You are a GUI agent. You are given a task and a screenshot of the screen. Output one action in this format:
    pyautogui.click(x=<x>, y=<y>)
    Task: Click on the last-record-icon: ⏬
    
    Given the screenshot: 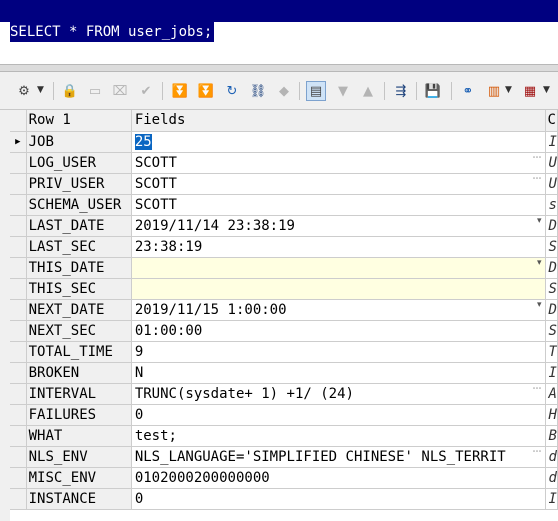 What is the action you would take?
    pyautogui.click(x=206, y=91)
    